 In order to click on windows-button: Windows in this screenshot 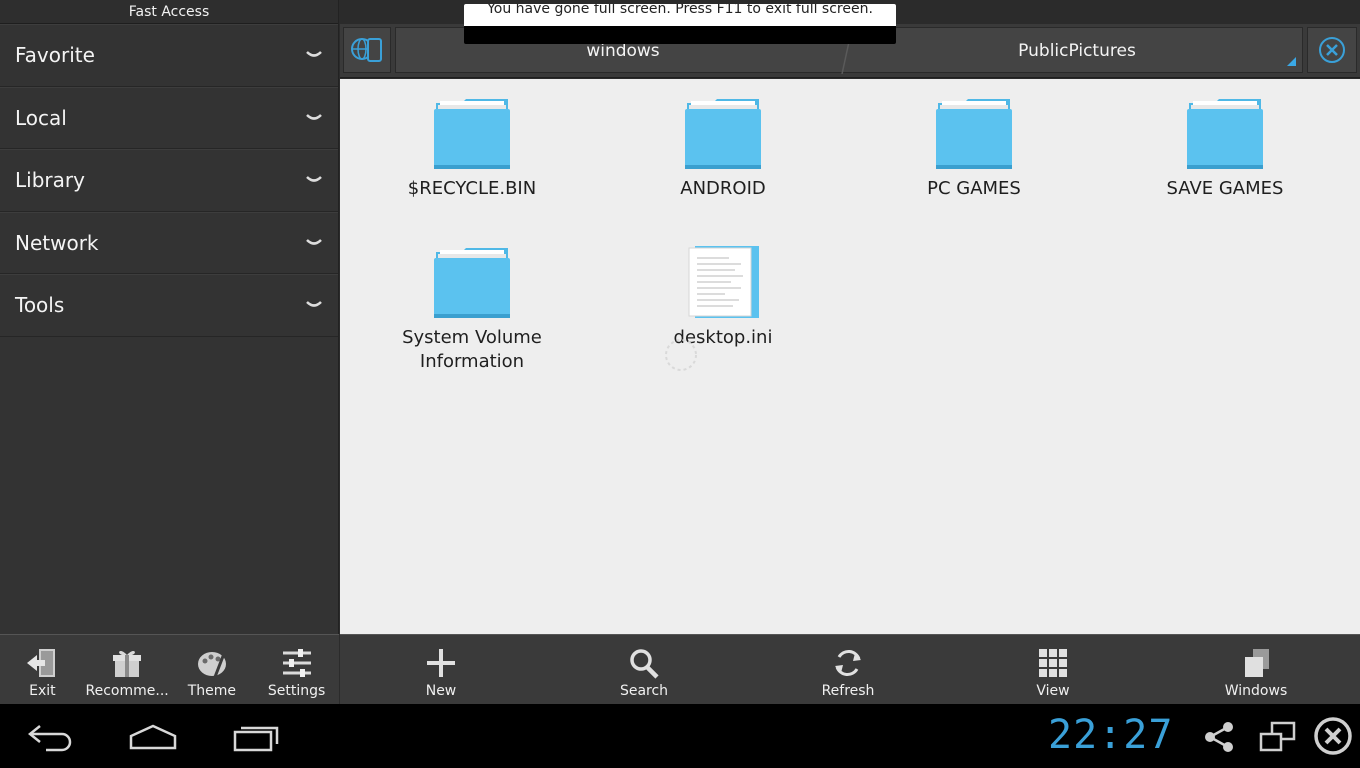, I will do `click(1256, 670)`.